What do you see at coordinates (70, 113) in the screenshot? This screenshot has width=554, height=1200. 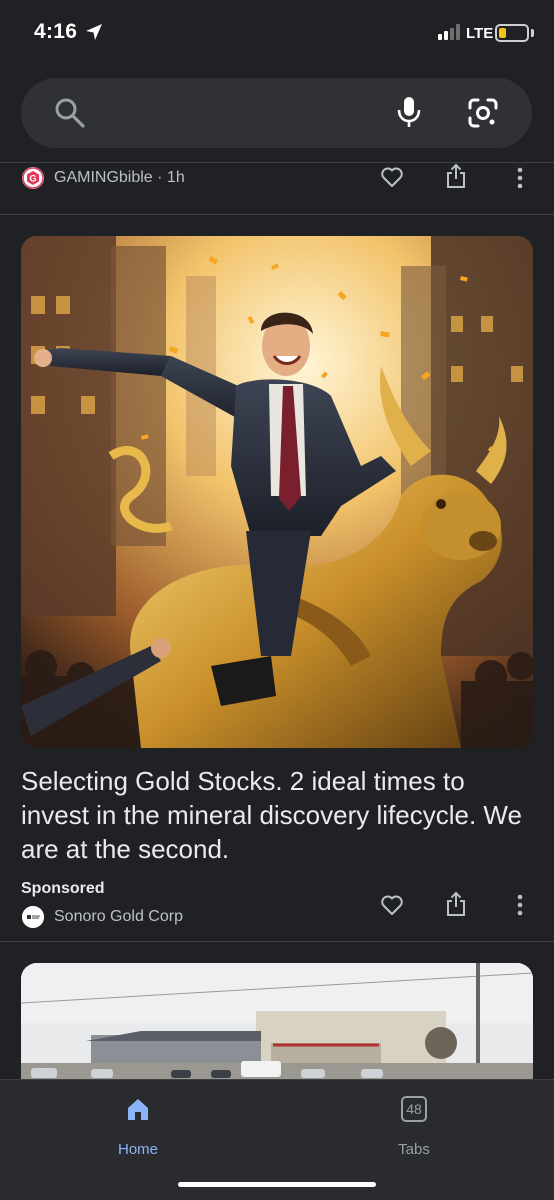 I see `search-icon` at bounding box center [70, 113].